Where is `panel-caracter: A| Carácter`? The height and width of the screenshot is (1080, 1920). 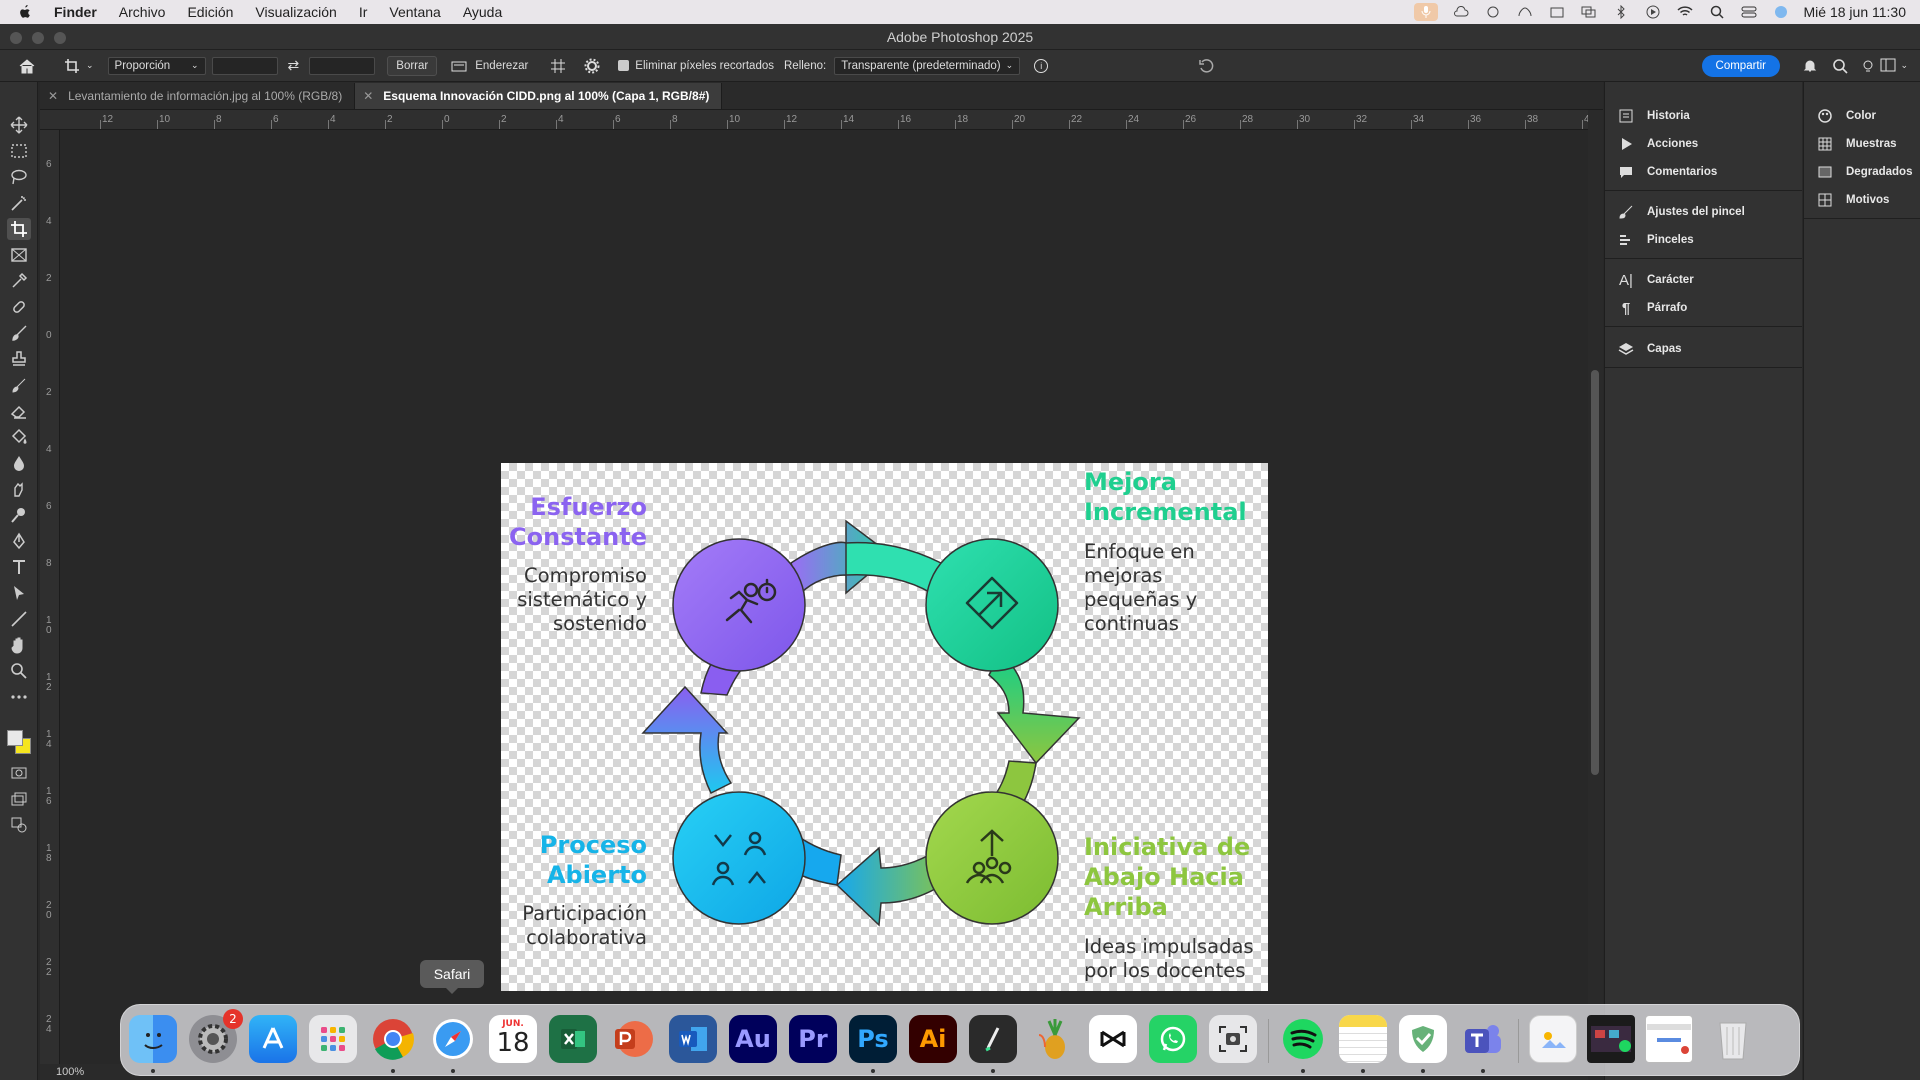 panel-caracter: A| Carácter is located at coordinates (1655, 280).